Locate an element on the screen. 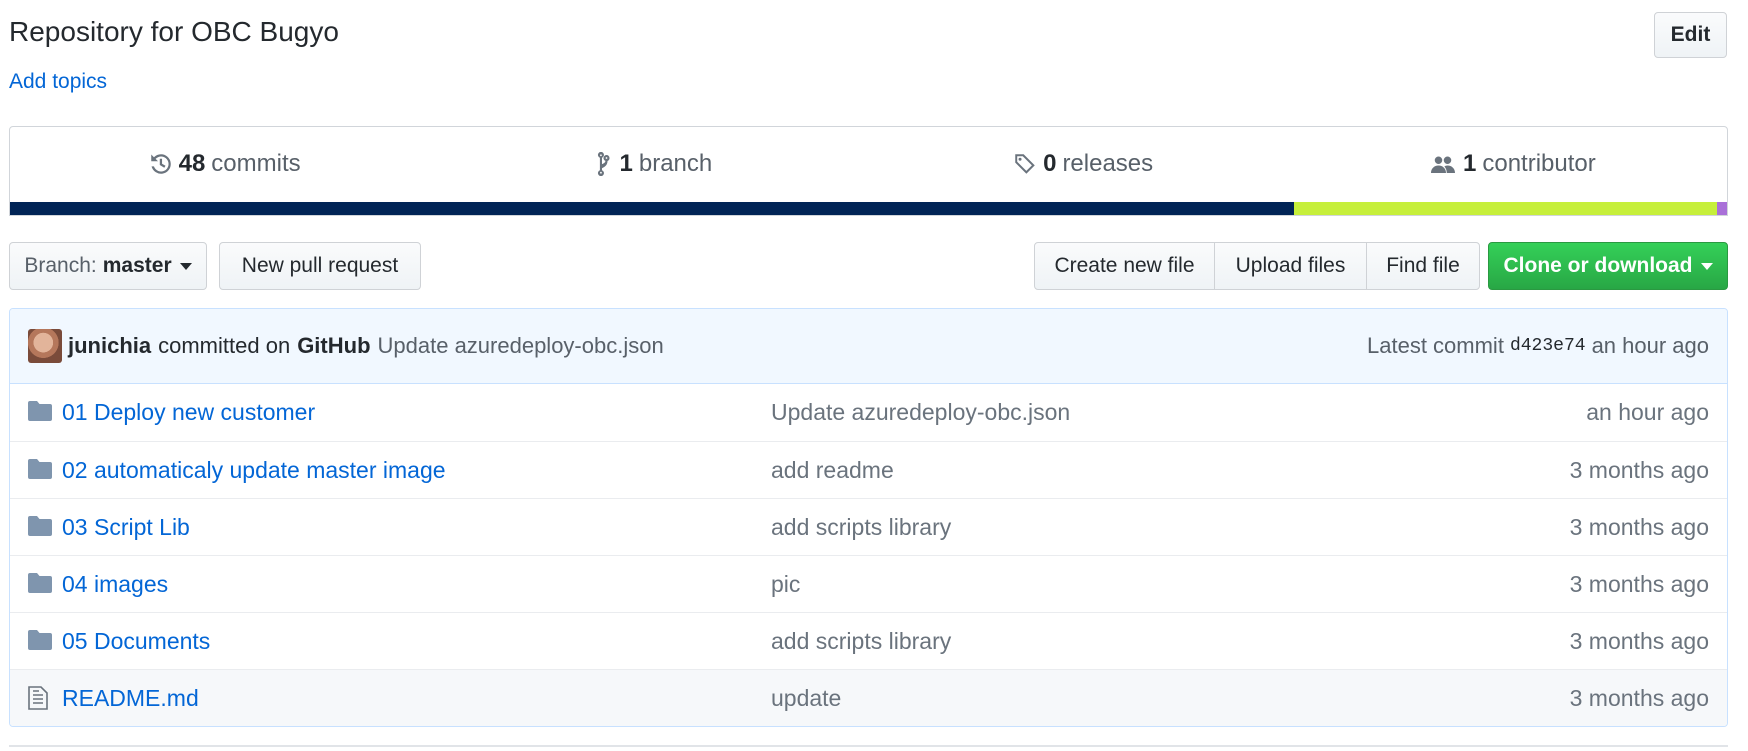  commits-link: 48 commits is located at coordinates (224, 164).